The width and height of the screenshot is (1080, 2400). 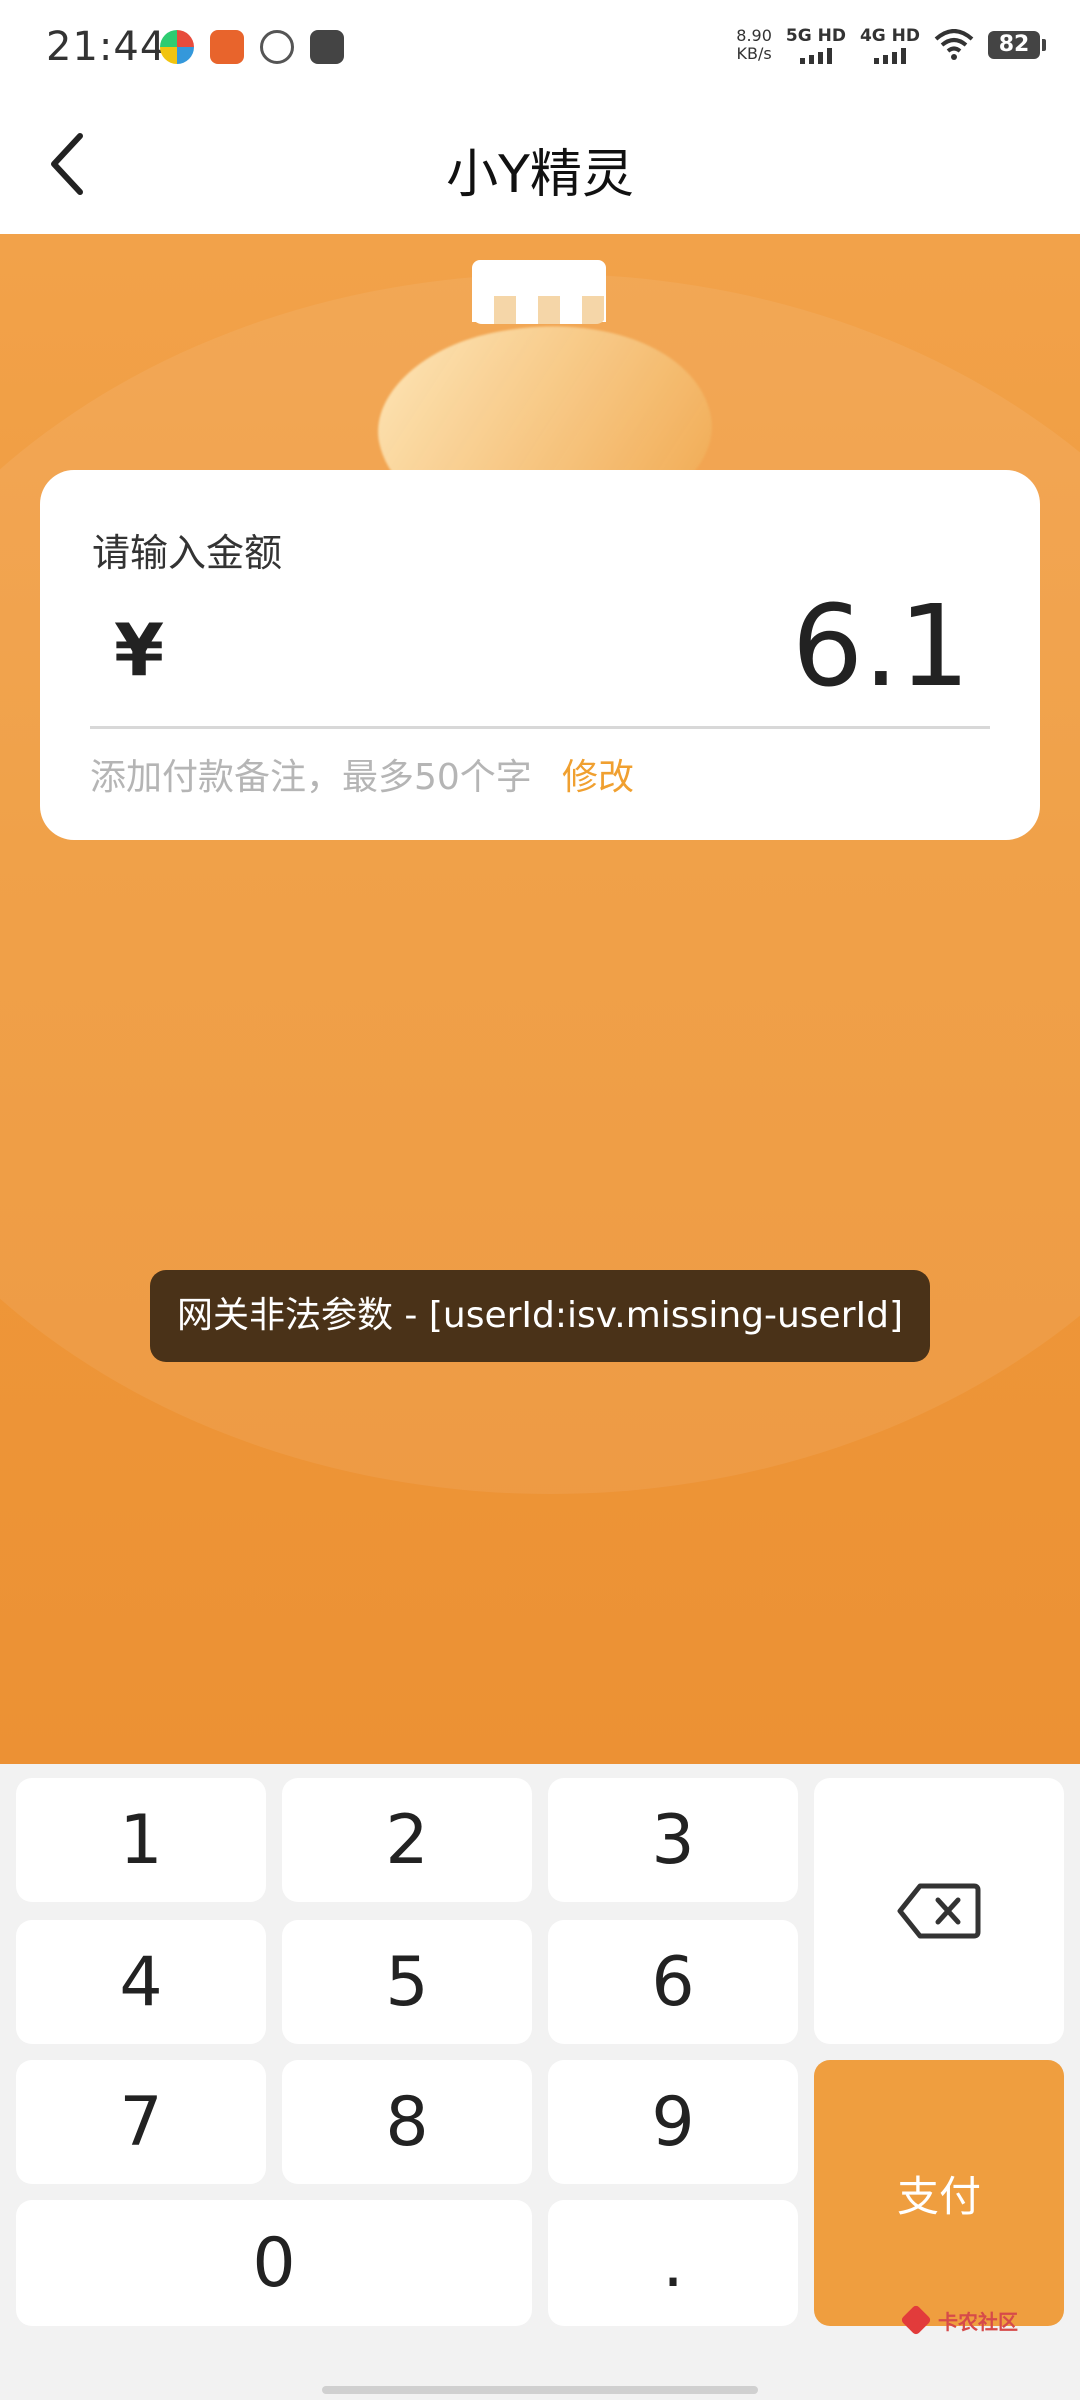 I want to click on amount-input: 6.1, so click(x=881, y=647).